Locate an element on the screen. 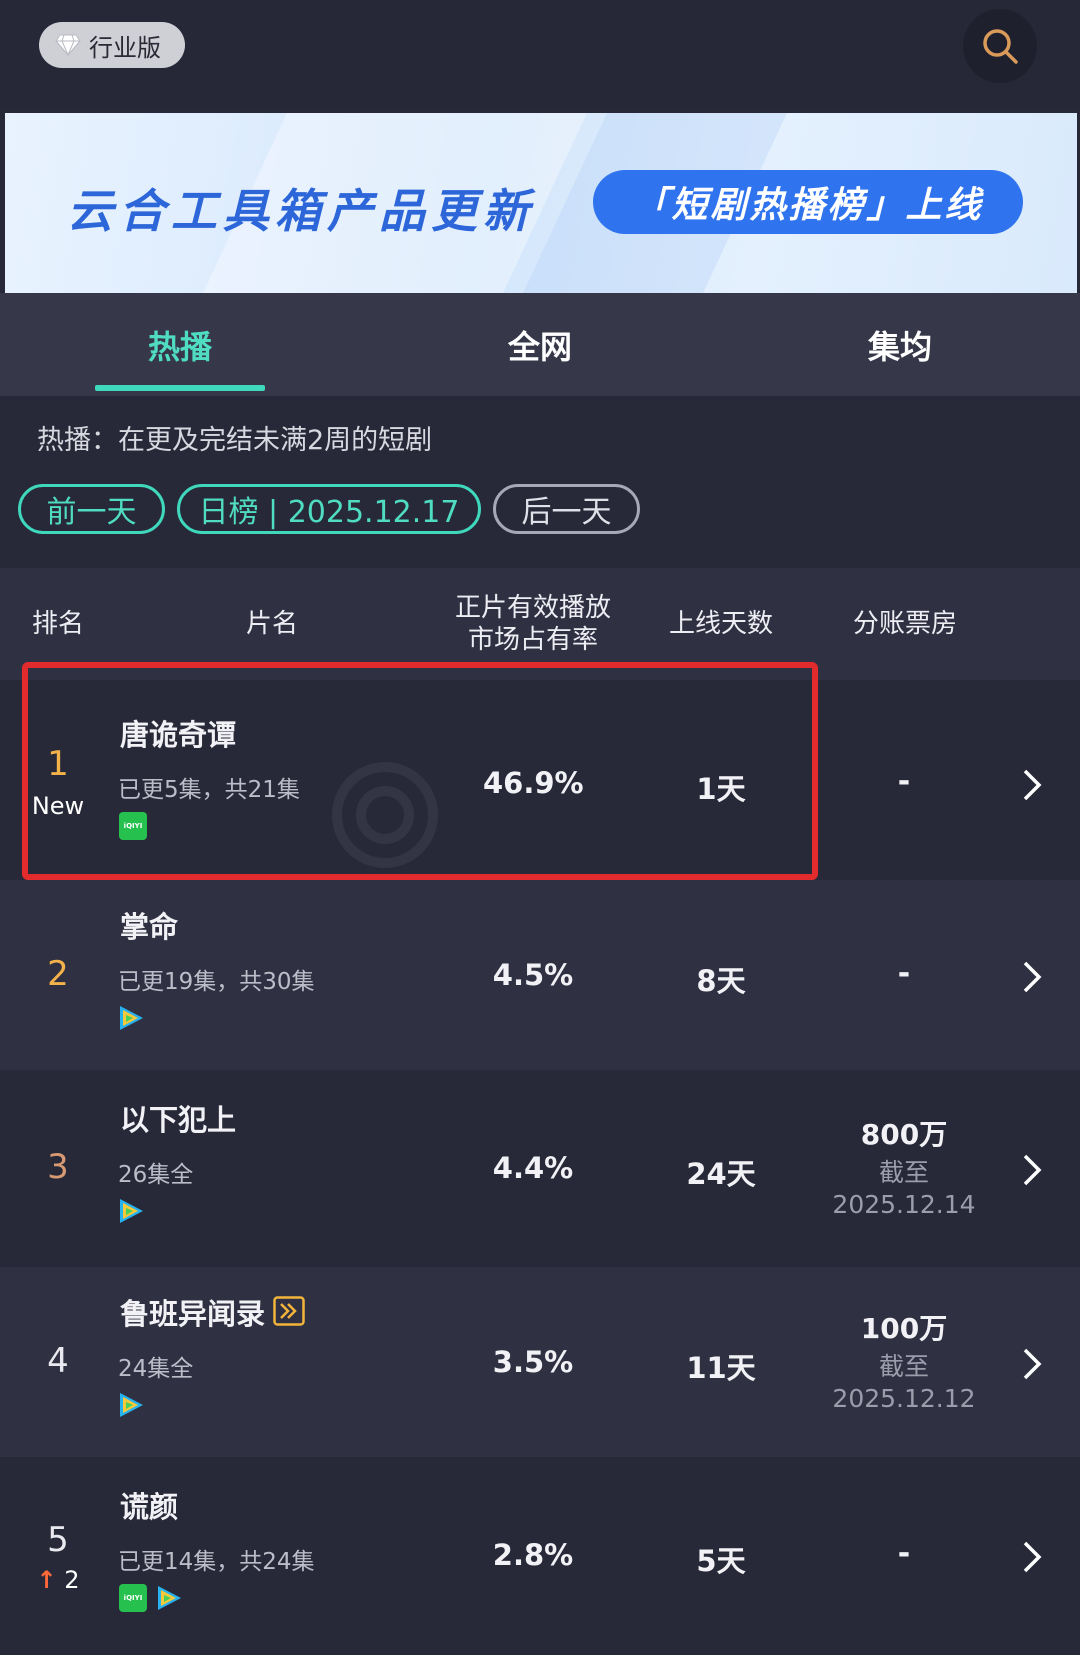  box-office-date: 2025.12.12 is located at coordinates (904, 1398).